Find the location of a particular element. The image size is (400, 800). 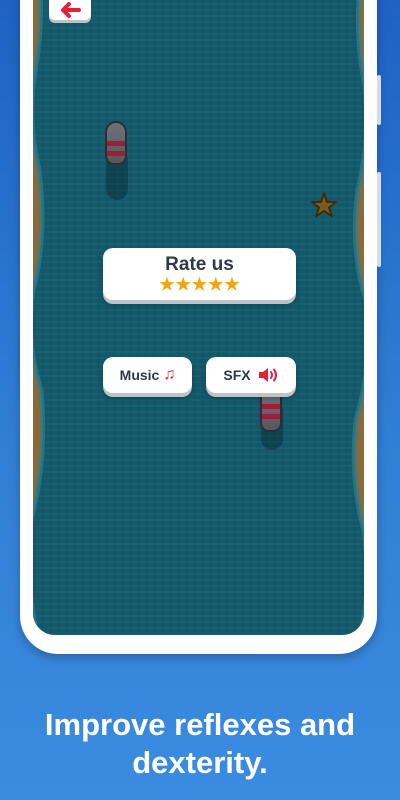

rate-us-button: Rate us ★ ★ ★ ★ ★ is located at coordinates (199, 274).